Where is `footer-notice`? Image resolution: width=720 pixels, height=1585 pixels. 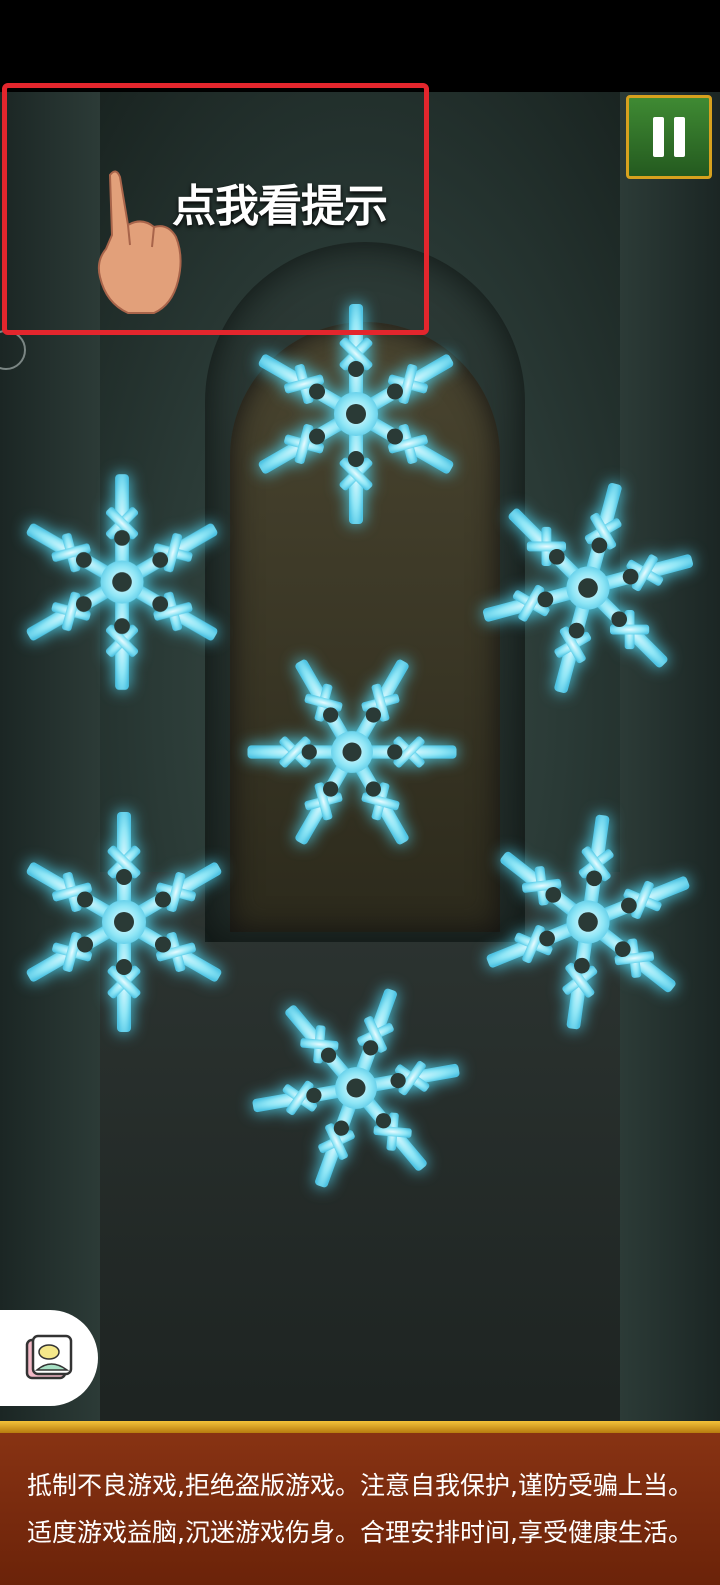
footer-notice is located at coordinates (360, 1503).